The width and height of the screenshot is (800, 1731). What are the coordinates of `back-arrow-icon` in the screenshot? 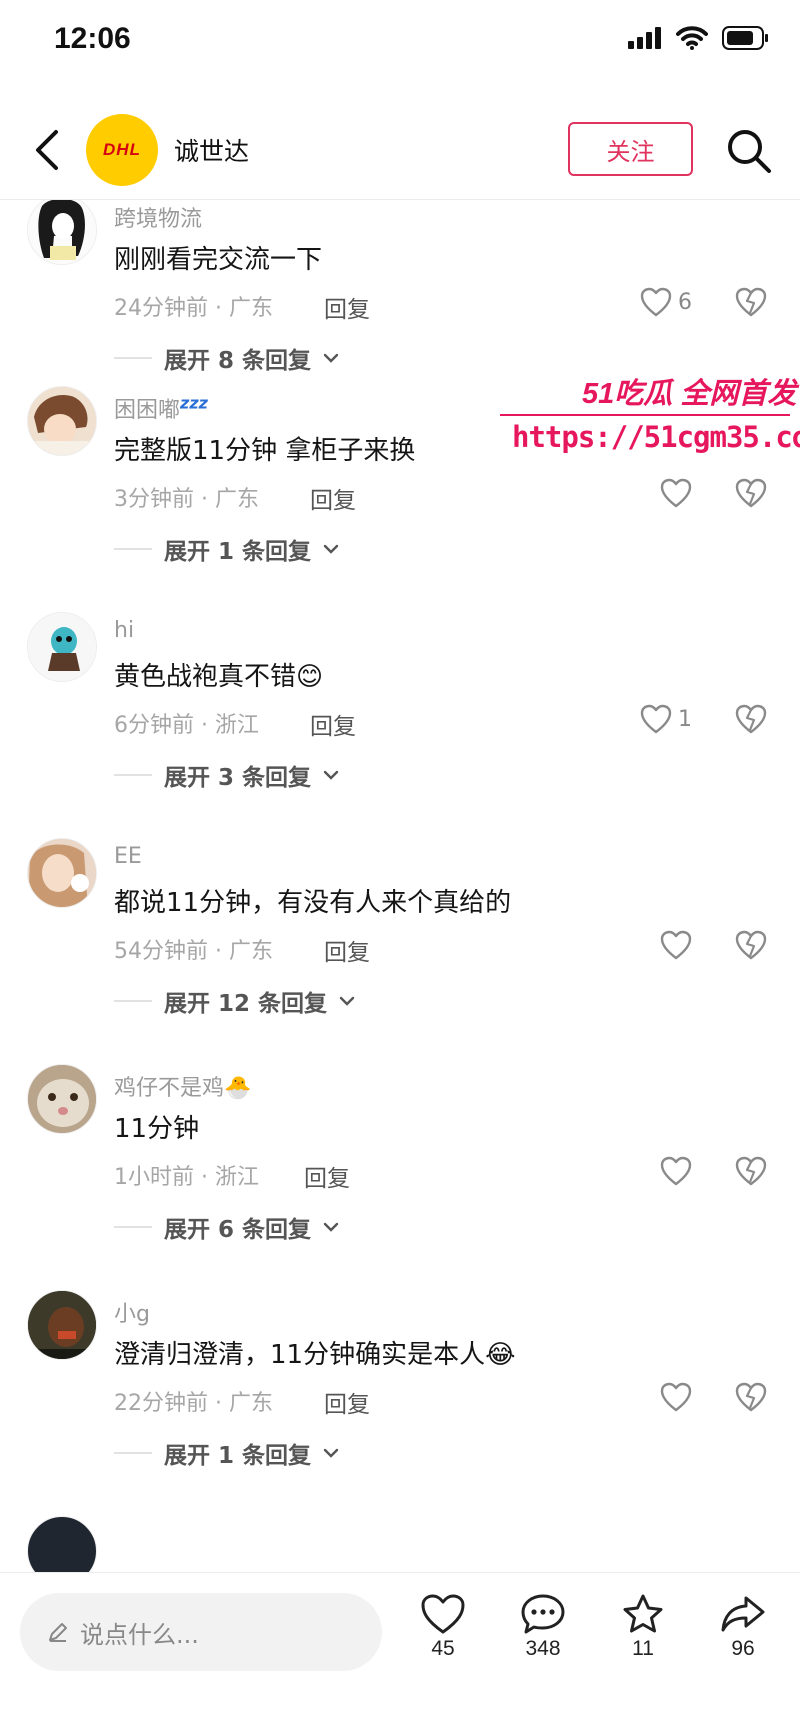 It's located at (47, 150).